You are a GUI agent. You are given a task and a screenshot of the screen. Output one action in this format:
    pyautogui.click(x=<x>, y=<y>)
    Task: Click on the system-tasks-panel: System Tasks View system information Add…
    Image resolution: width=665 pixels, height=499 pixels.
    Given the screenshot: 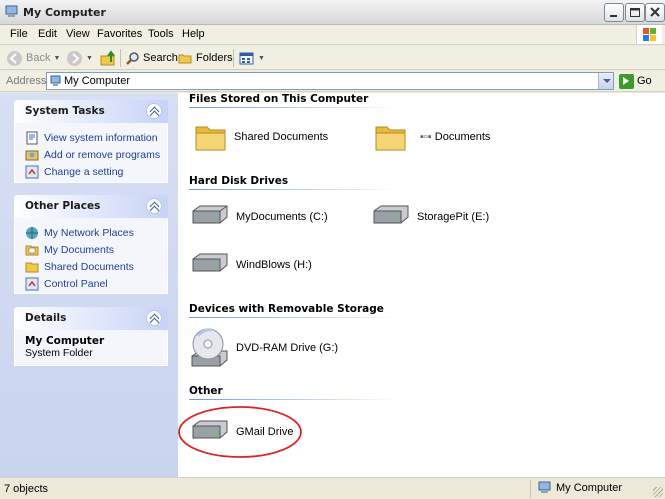 What is the action you would take?
    pyautogui.click(x=91, y=141)
    